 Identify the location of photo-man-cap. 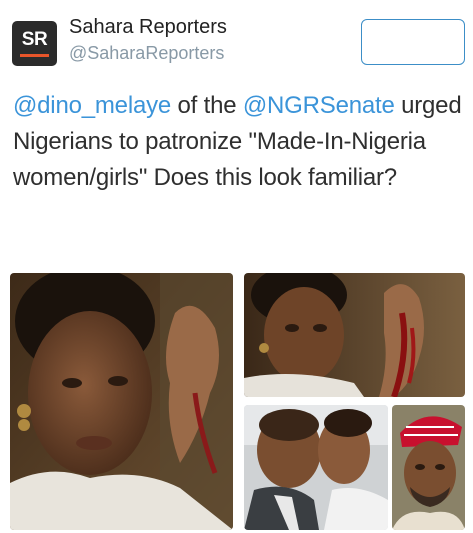
(428, 467).